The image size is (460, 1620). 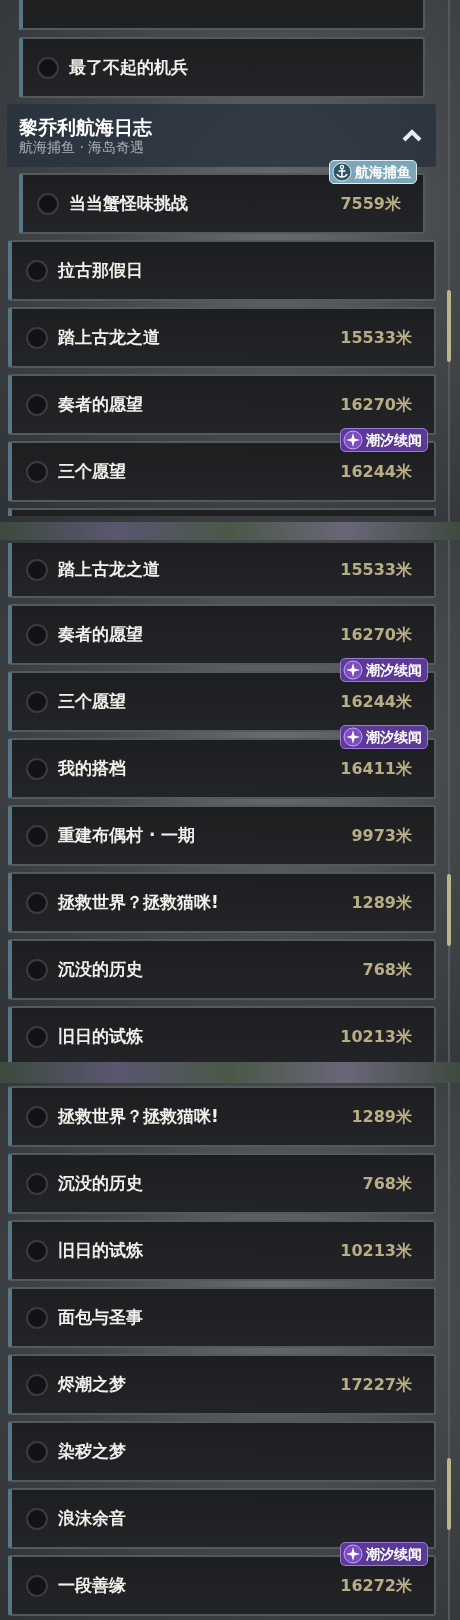 I want to click on task-name: 当当蟹怪味挑战, so click(x=128, y=203).